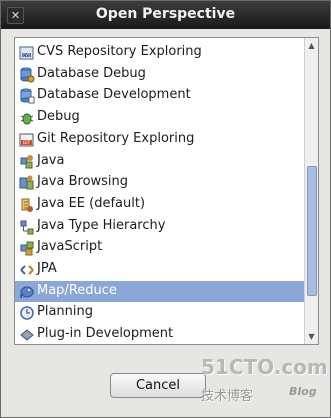 The image size is (331, 418). I want to click on perspective-item: Map/Reduce, so click(160, 291).